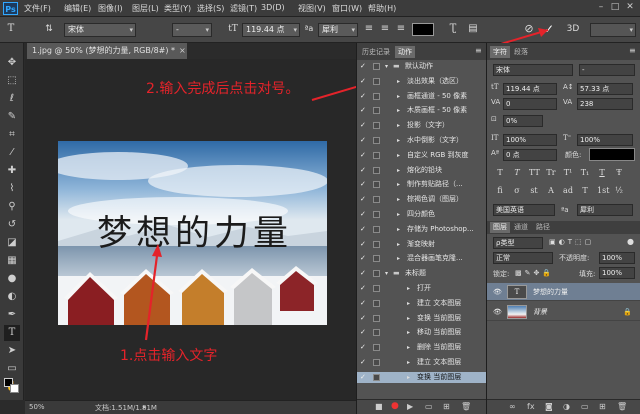 The image size is (640, 414). What do you see at coordinates (422, 125) in the screenshot?
I see `action-row: ✓ ▸ 投影（文字）` at bounding box center [422, 125].